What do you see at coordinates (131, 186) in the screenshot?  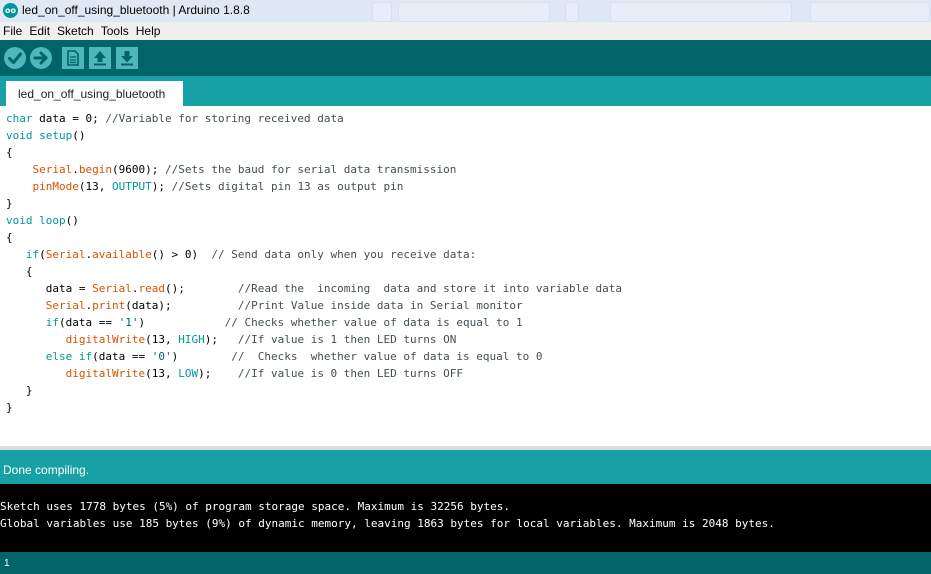 I see `code-token: OUTPUT` at bounding box center [131, 186].